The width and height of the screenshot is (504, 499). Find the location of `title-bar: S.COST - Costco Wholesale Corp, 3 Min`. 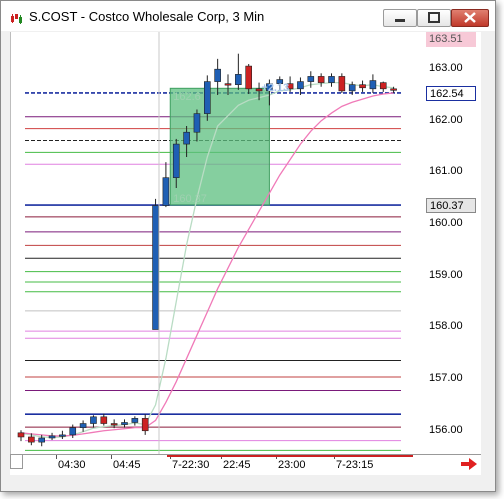

title-bar: S.COST - Costco Wholesale Corp, 3 Min is located at coordinates (248, 16).